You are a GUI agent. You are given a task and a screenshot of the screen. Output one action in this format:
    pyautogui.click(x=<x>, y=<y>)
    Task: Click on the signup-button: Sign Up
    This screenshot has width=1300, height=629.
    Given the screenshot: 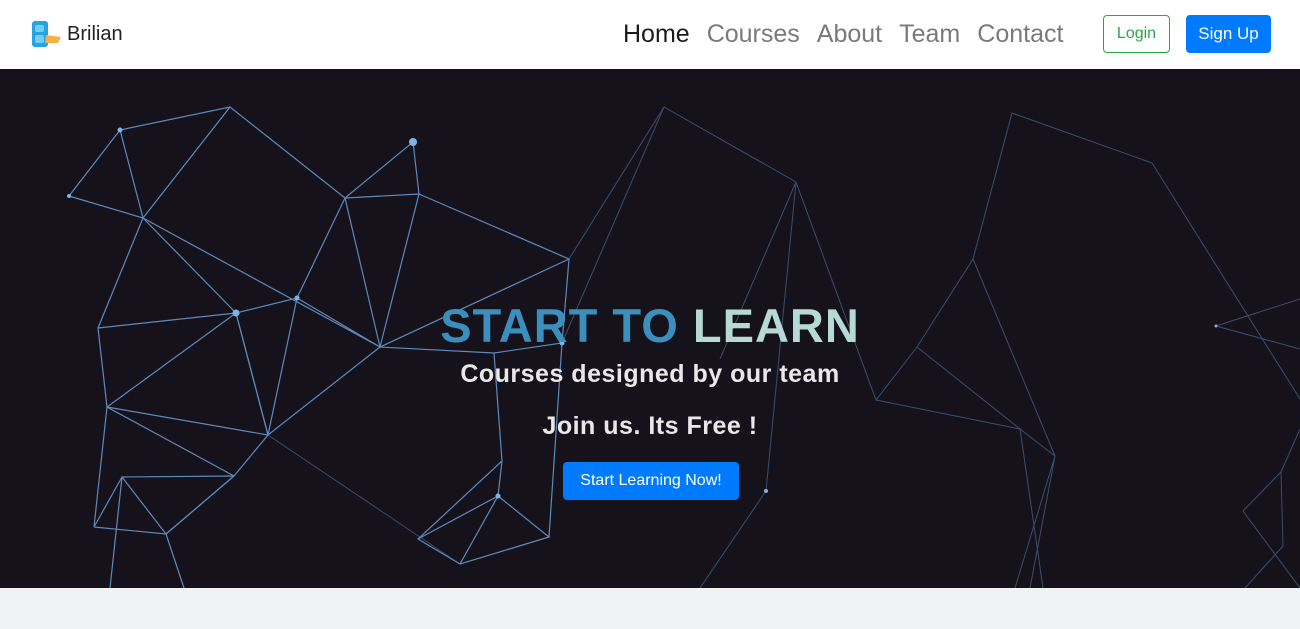 What is the action you would take?
    pyautogui.click(x=1228, y=34)
    